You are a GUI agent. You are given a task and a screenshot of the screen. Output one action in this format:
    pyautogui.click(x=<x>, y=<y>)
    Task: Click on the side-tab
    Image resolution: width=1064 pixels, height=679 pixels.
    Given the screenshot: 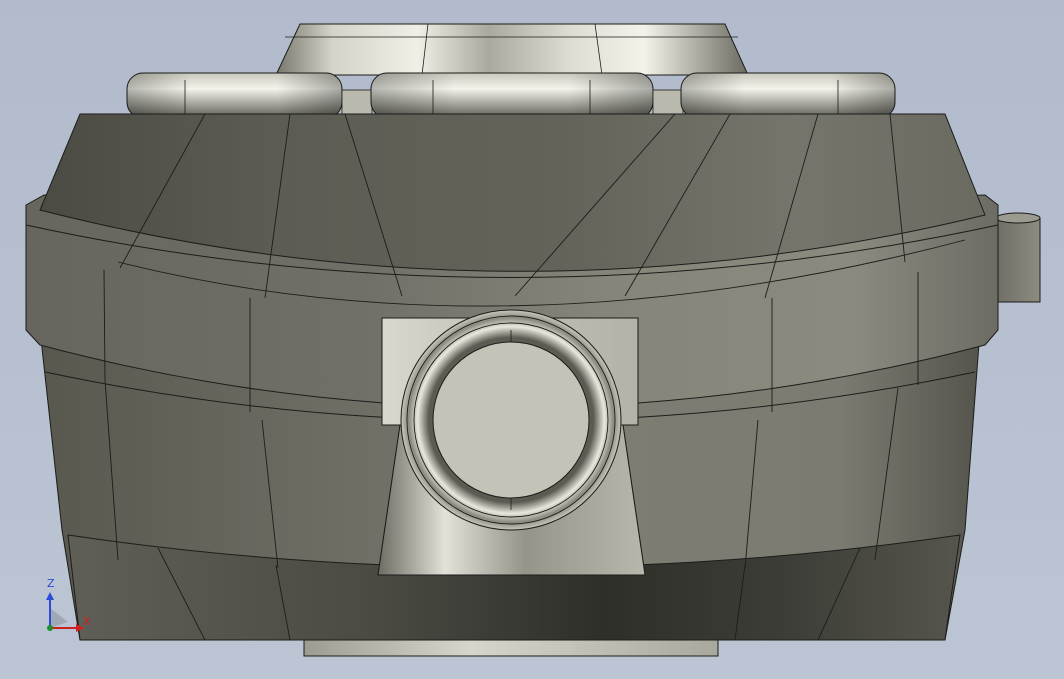 What is the action you would take?
    pyautogui.click(x=1017, y=257)
    